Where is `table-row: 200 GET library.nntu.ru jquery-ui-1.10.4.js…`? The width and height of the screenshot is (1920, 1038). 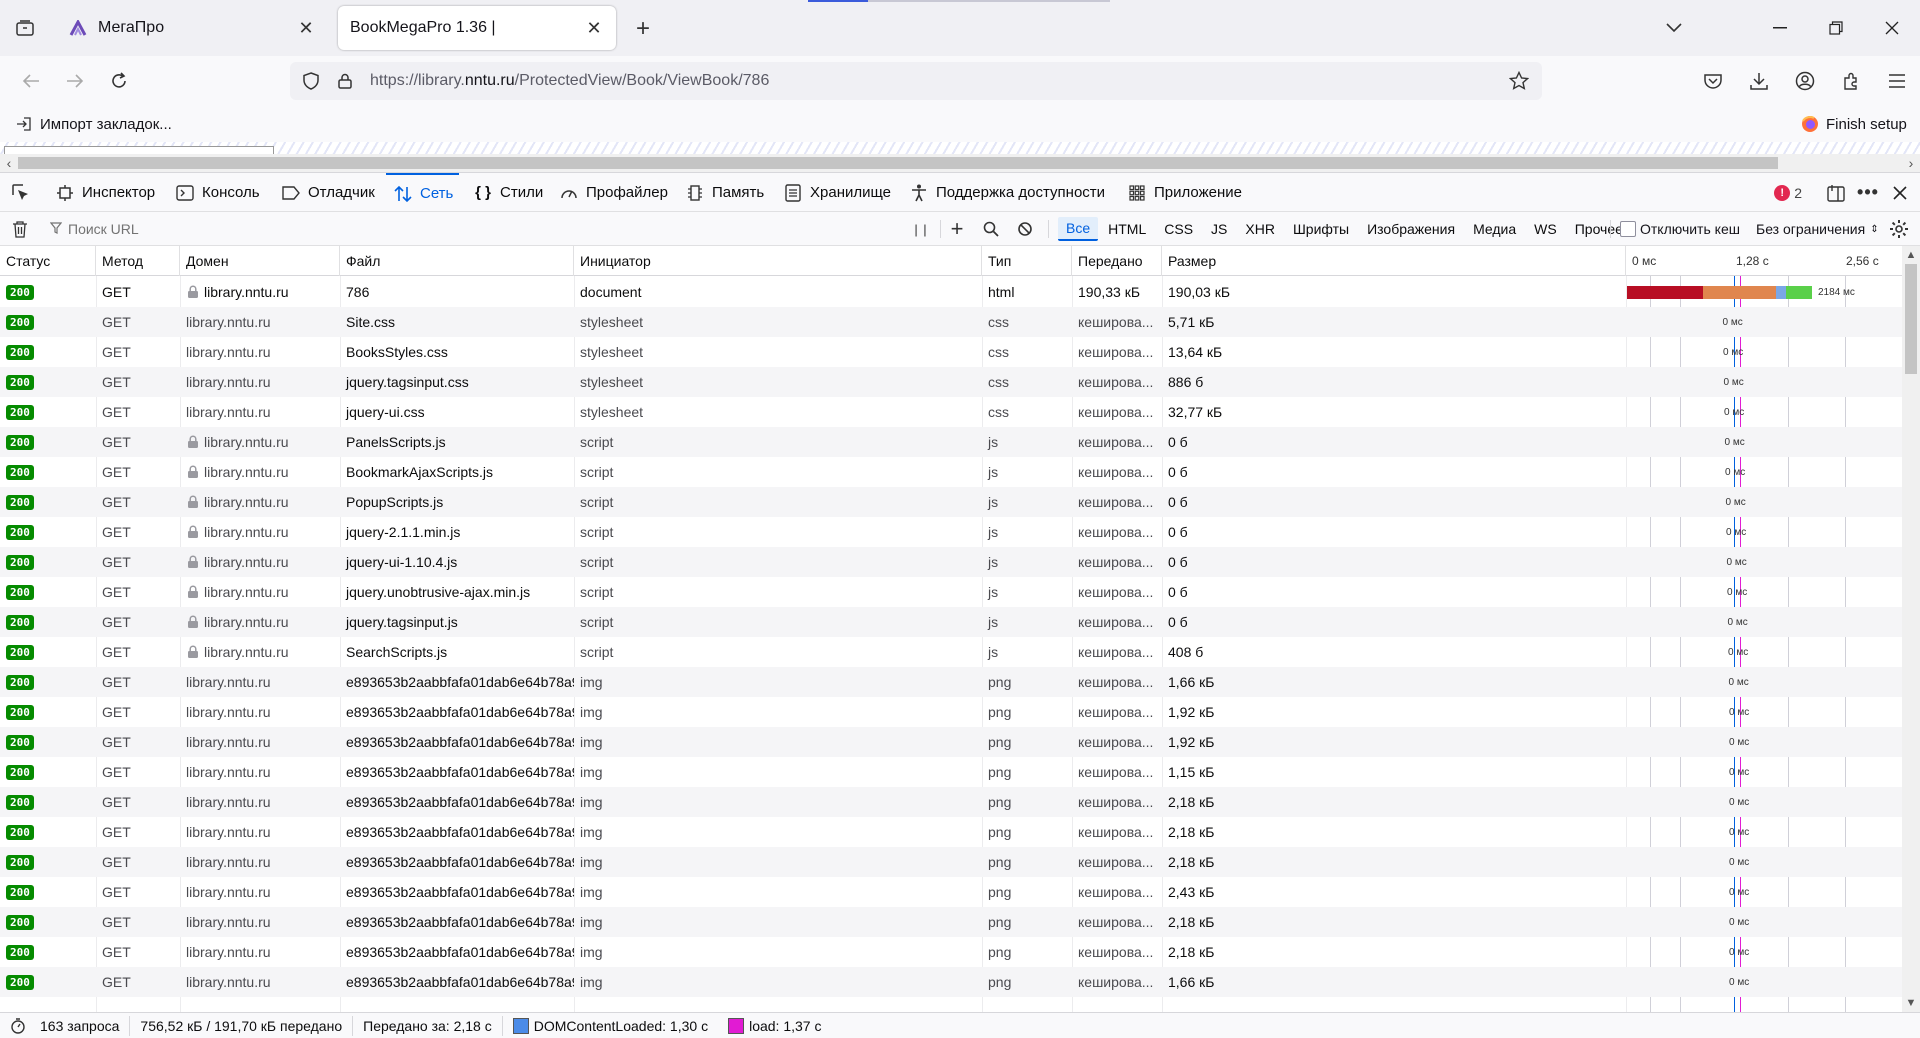 table-row: 200 GET library.nntu.ru jquery-ui-1.10.4.js… is located at coordinates (951, 562).